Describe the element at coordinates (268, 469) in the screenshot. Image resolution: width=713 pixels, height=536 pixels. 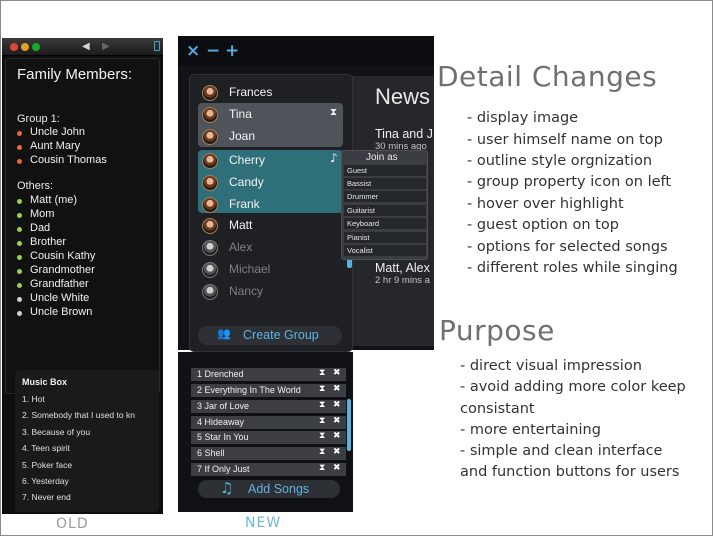
I see `song-row: 7 If Only Just ⧗ ✖` at that location.